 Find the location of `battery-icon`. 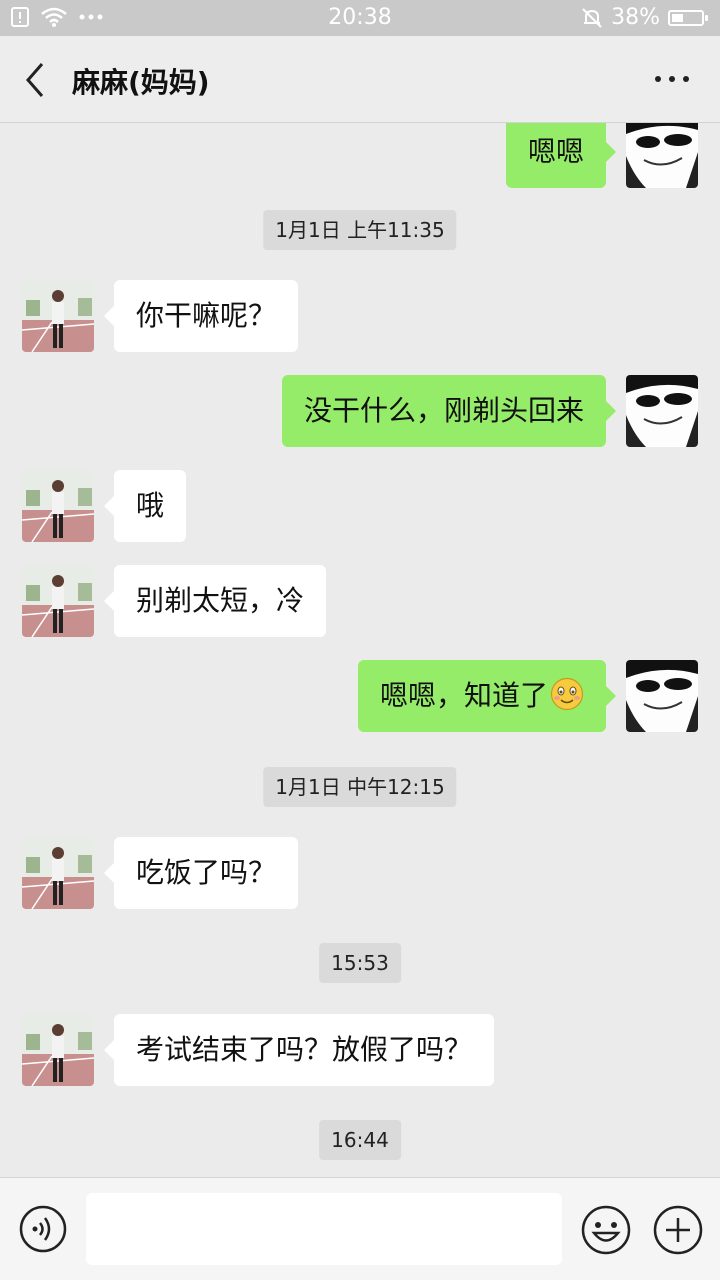

battery-icon is located at coordinates (688, 17).